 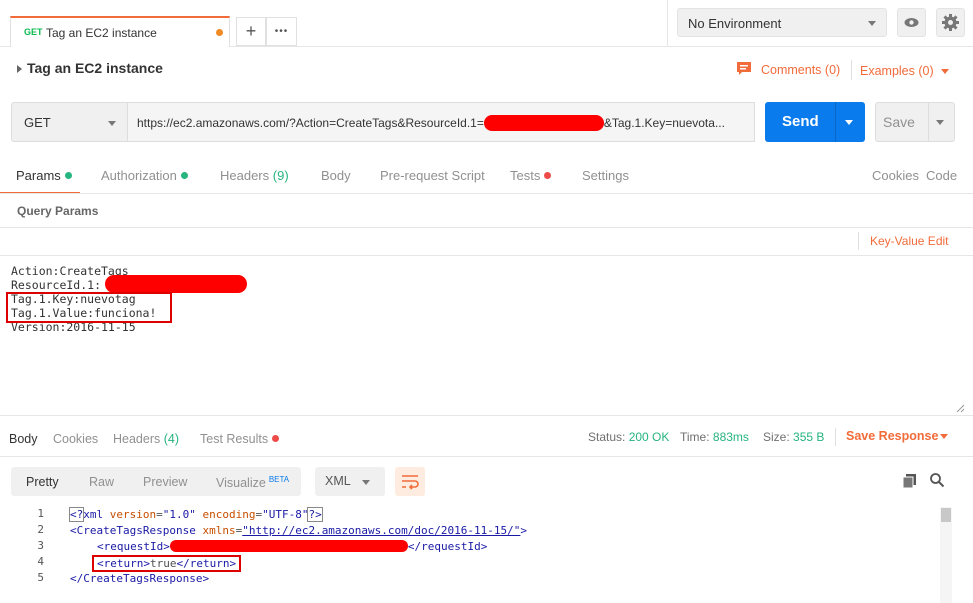 What do you see at coordinates (280, 175) in the screenshot?
I see `tab-headers-count: (9)` at bounding box center [280, 175].